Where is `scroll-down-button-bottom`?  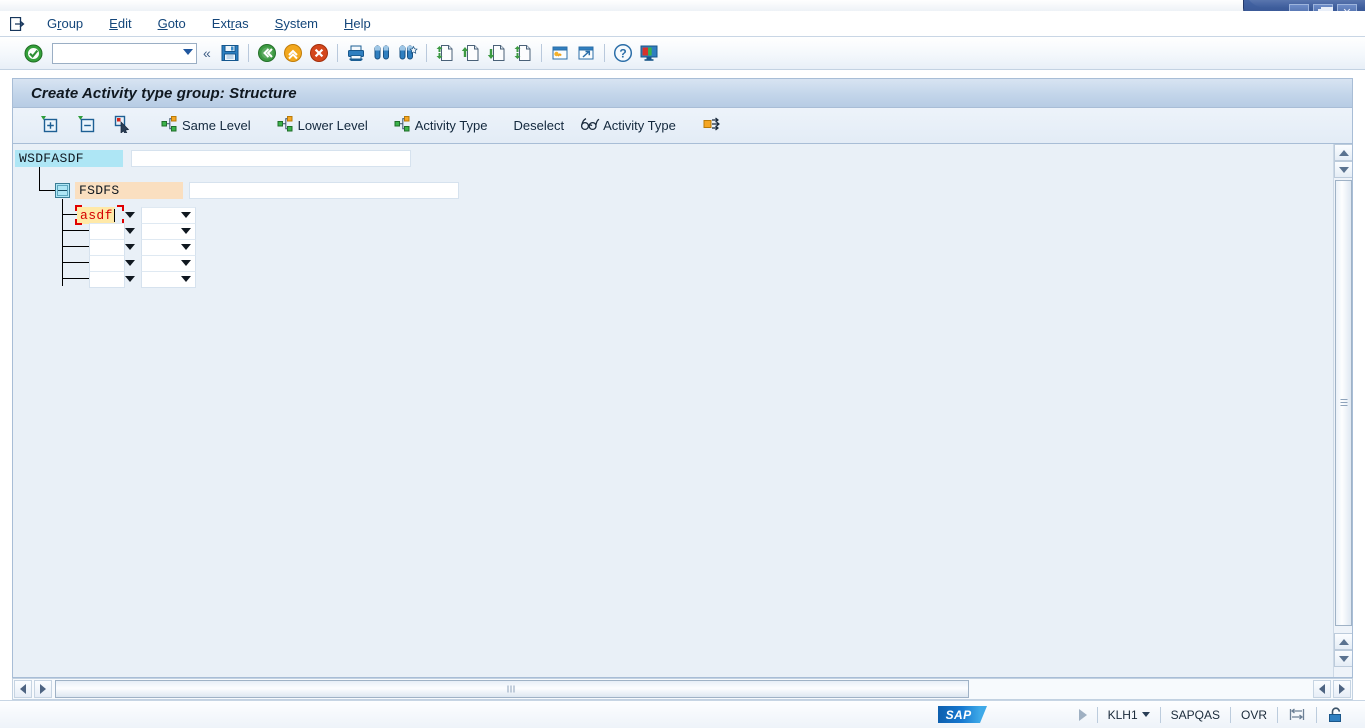
scroll-down-button-bottom is located at coordinates (1343, 658).